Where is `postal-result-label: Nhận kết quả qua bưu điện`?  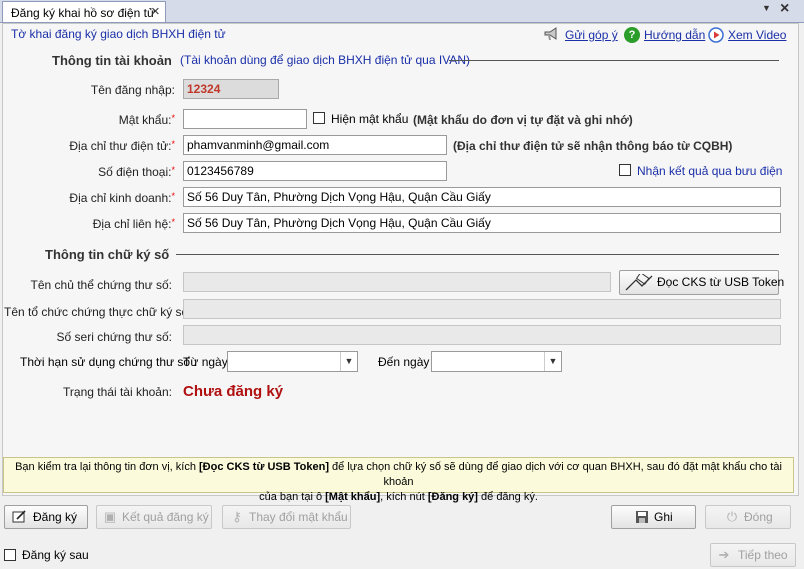 postal-result-label: Nhận kết quả qua bưu điện is located at coordinates (709, 171).